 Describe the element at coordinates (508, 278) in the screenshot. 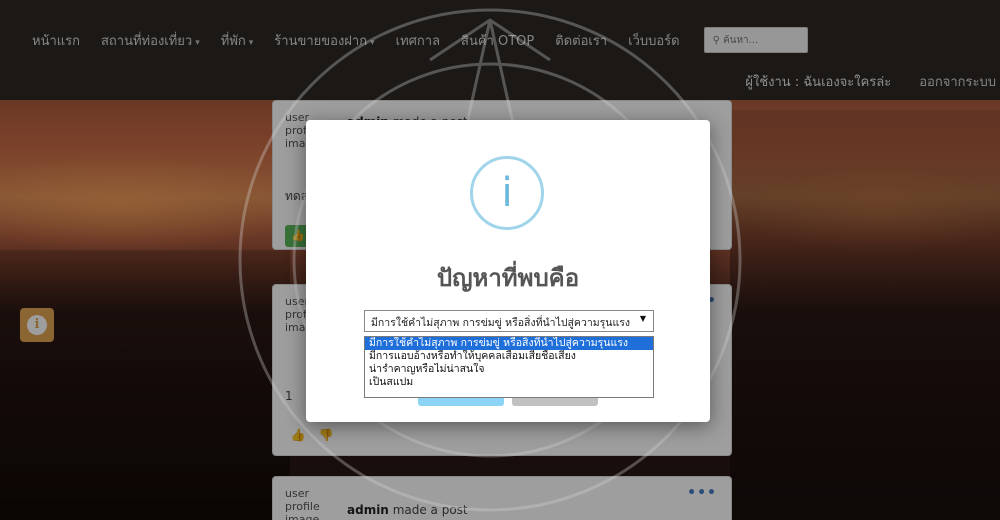

I see `modal-title: ปัญหาที่พบคือ` at that location.